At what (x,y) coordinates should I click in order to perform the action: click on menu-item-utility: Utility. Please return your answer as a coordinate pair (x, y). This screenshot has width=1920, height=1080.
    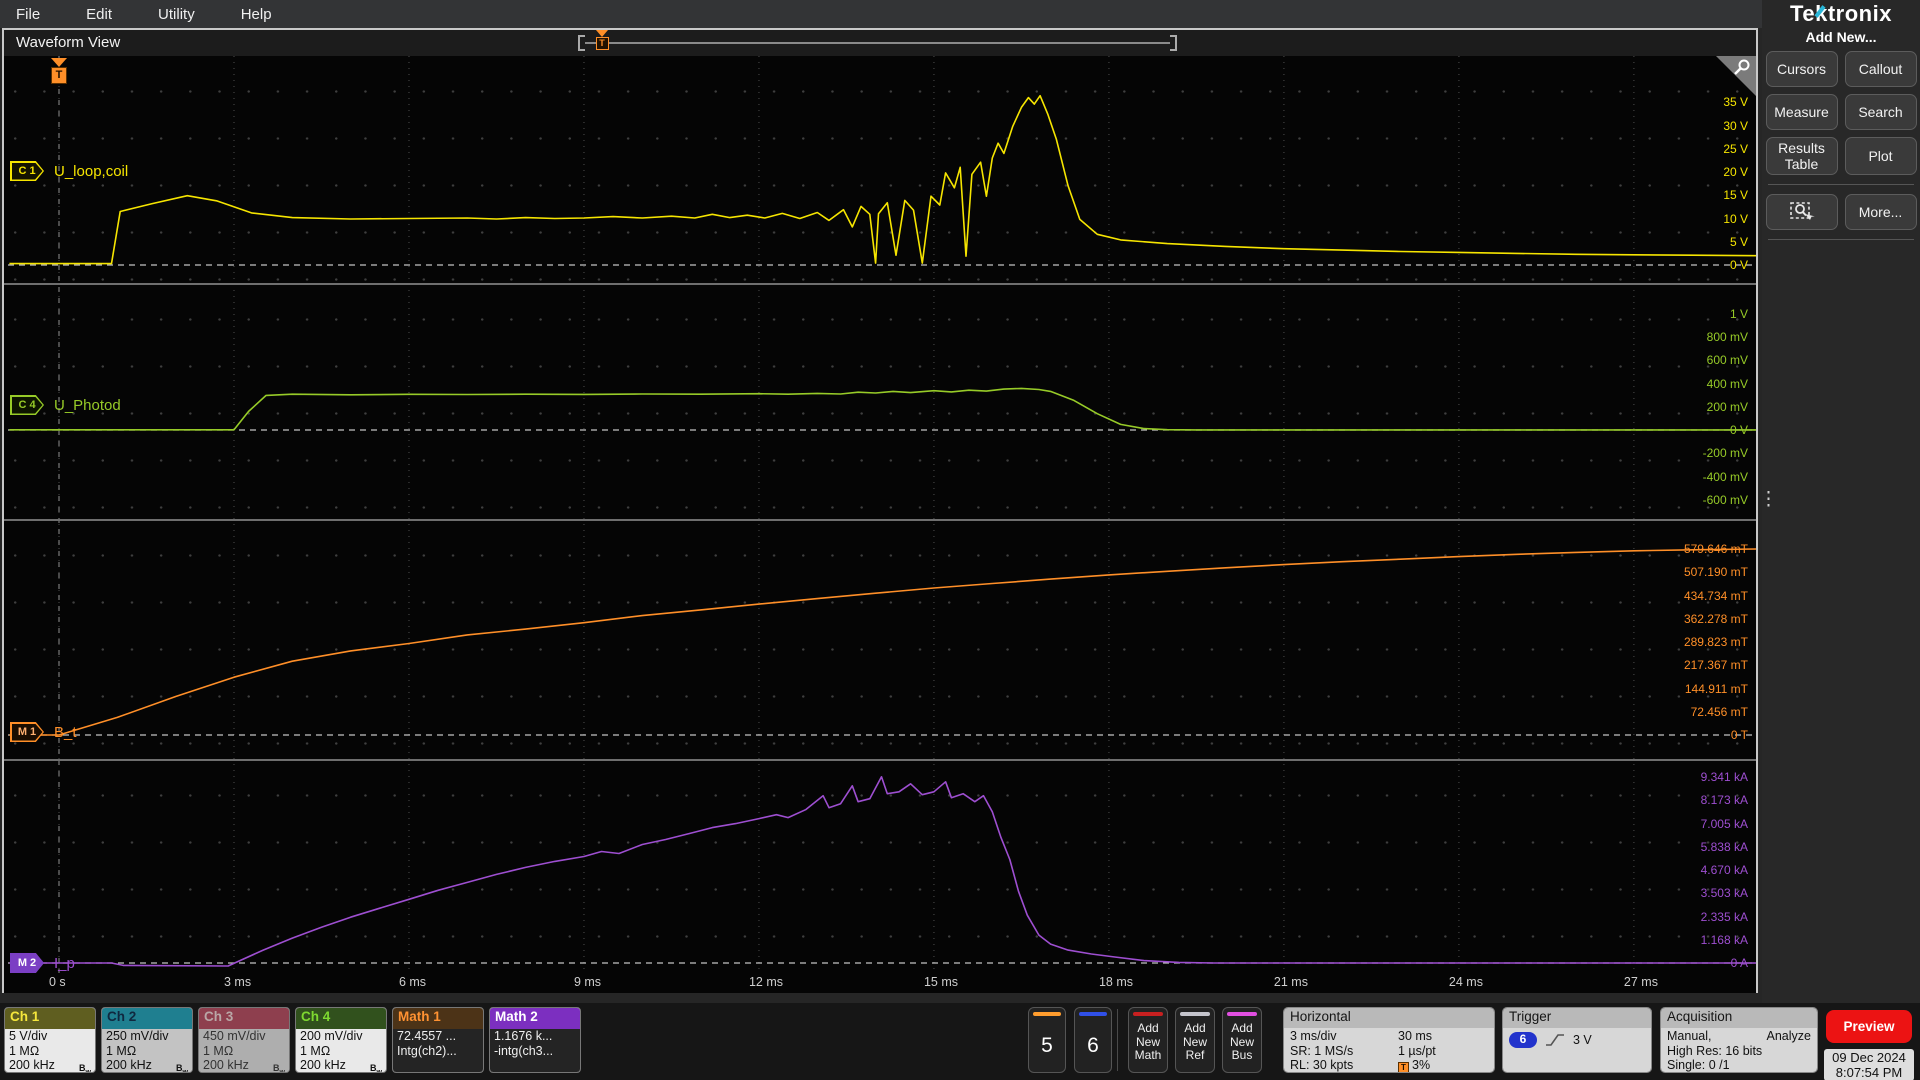
    Looking at the image, I should click on (176, 14).